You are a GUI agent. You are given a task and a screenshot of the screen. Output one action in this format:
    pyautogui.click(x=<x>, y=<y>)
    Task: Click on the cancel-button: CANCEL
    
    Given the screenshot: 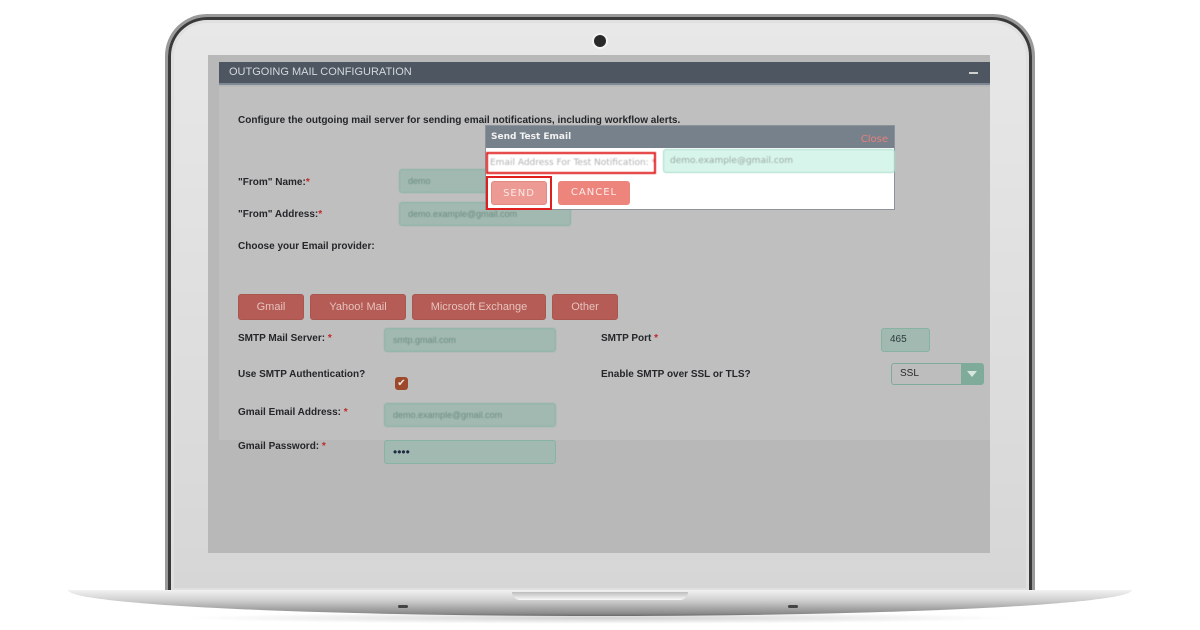 What is the action you would take?
    pyautogui.click(x=594, y=193)
    